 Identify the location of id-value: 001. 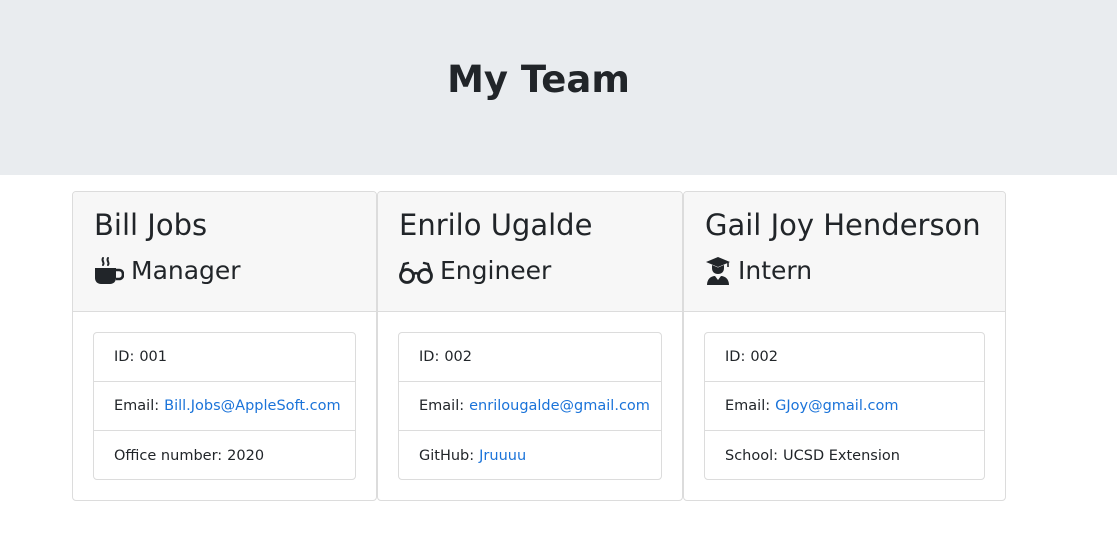
(153, 357).